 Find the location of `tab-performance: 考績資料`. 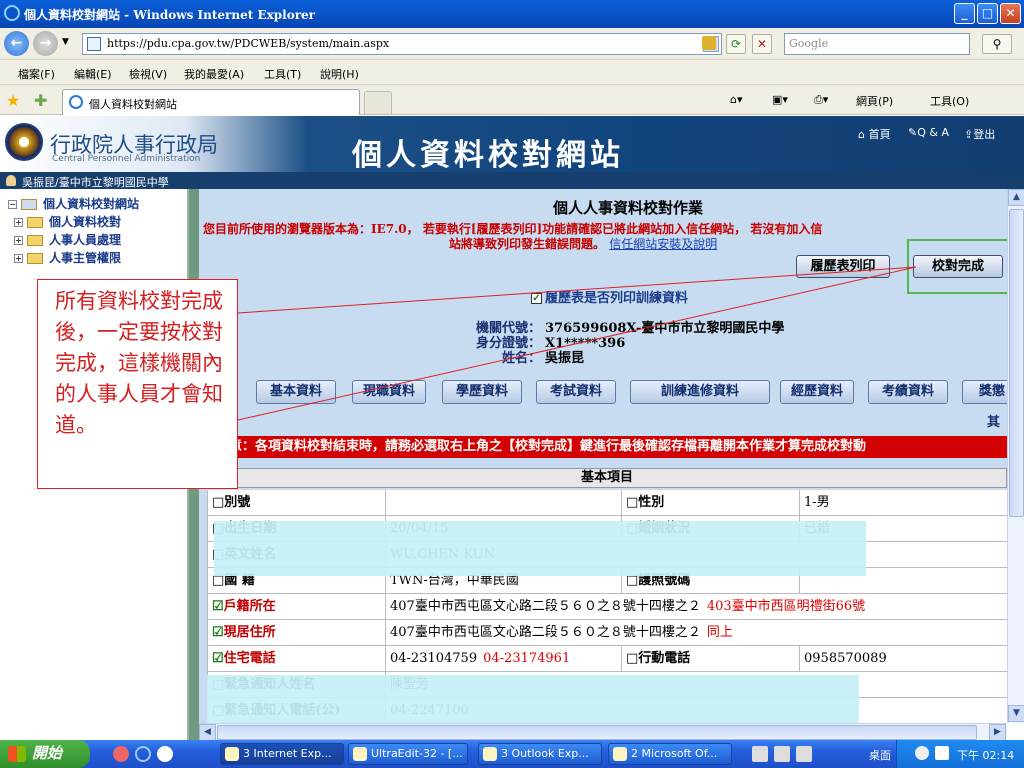

tab-performance: 考績資料 is located at coordinates (908, 392).